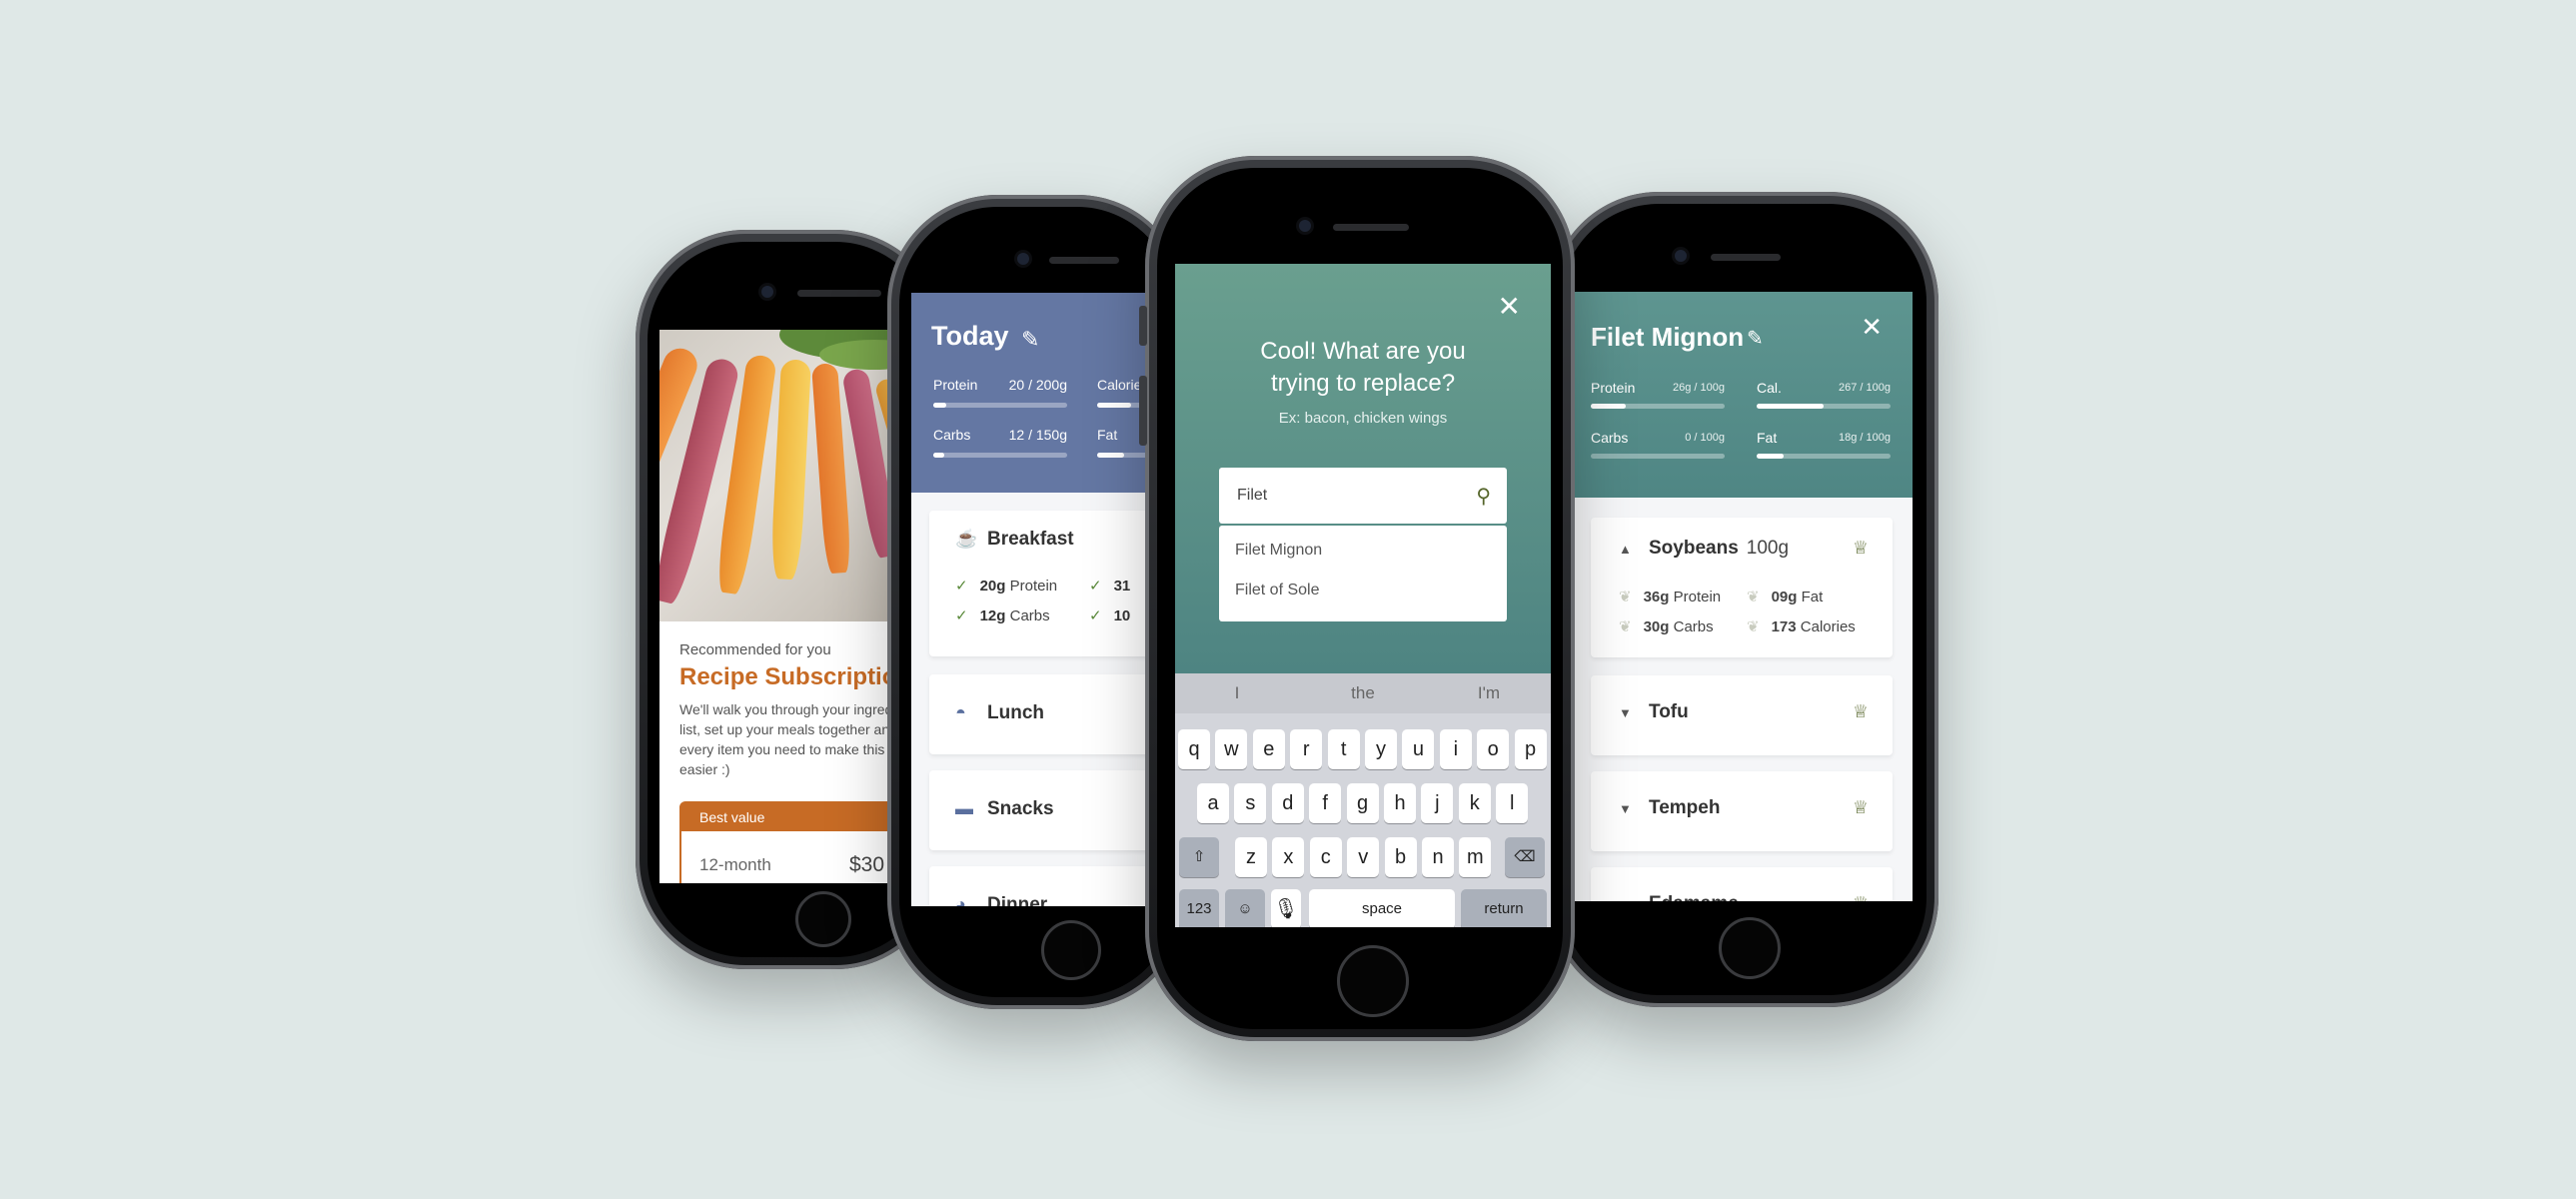 This screenshot has height=1199, width=2576. Describe the element at coordinates (1525, 857) in the screenshot. I see `backspace-key: ⌫` at that location.